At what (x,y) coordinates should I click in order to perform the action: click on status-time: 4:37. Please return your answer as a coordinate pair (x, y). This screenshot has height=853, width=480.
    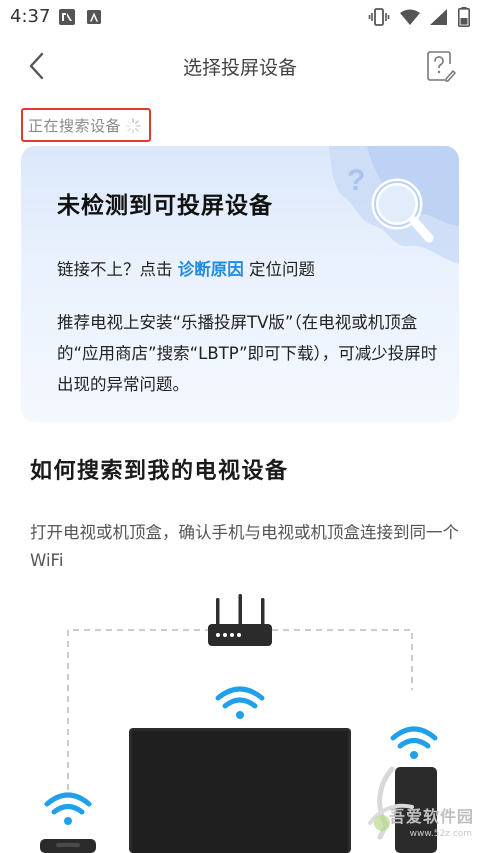
    Looking at the image, I should click on (30, 16).